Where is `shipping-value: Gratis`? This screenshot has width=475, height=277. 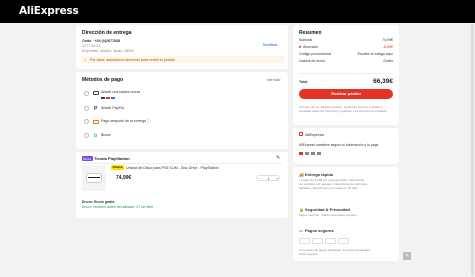 shipping-value: Gratis is located at coordinates (388, 61).